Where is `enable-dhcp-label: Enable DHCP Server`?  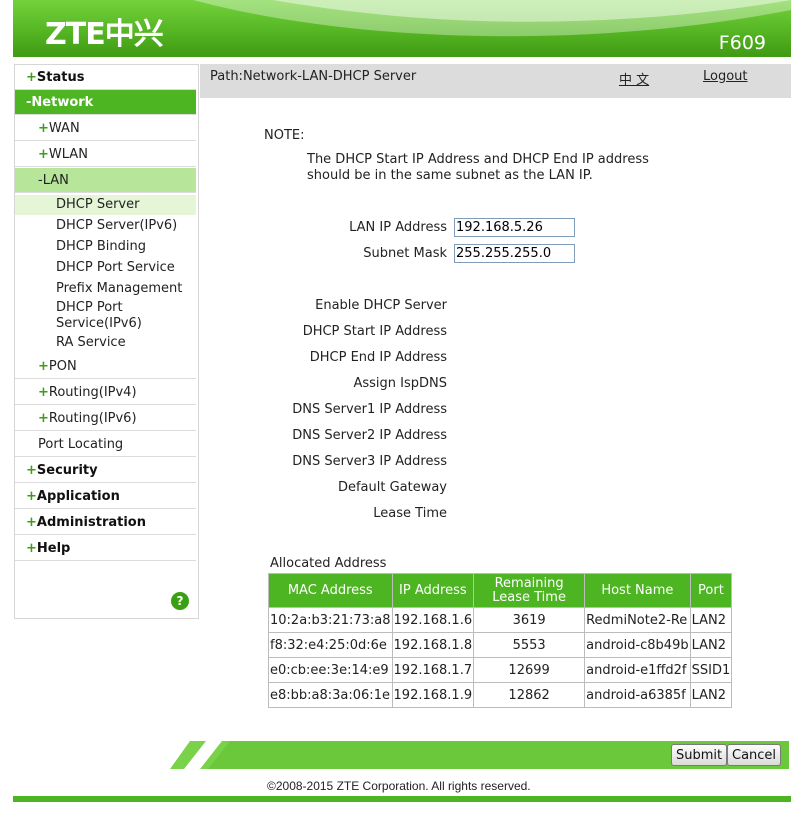 enable-dhcp-label: Enable DHCP Server is located at coordinates (381, 305).